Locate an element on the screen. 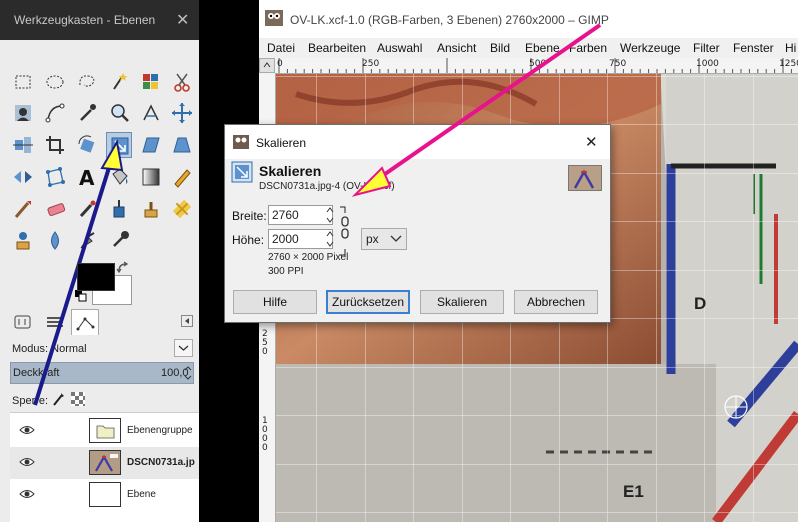  smudge-icon is located at coordinates (87, 241).